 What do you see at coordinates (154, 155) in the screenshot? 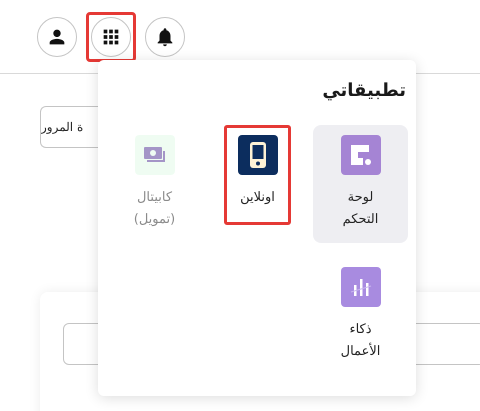
I see `money-icon` at bounding box center [154, 155].